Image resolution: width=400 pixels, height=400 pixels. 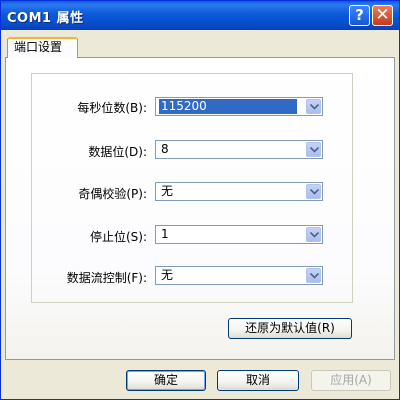 What do you see at coordinates (42, 47) in the screenshot?
I see `tab-port-settings: 端口设置` at bounding box center [42, 47].